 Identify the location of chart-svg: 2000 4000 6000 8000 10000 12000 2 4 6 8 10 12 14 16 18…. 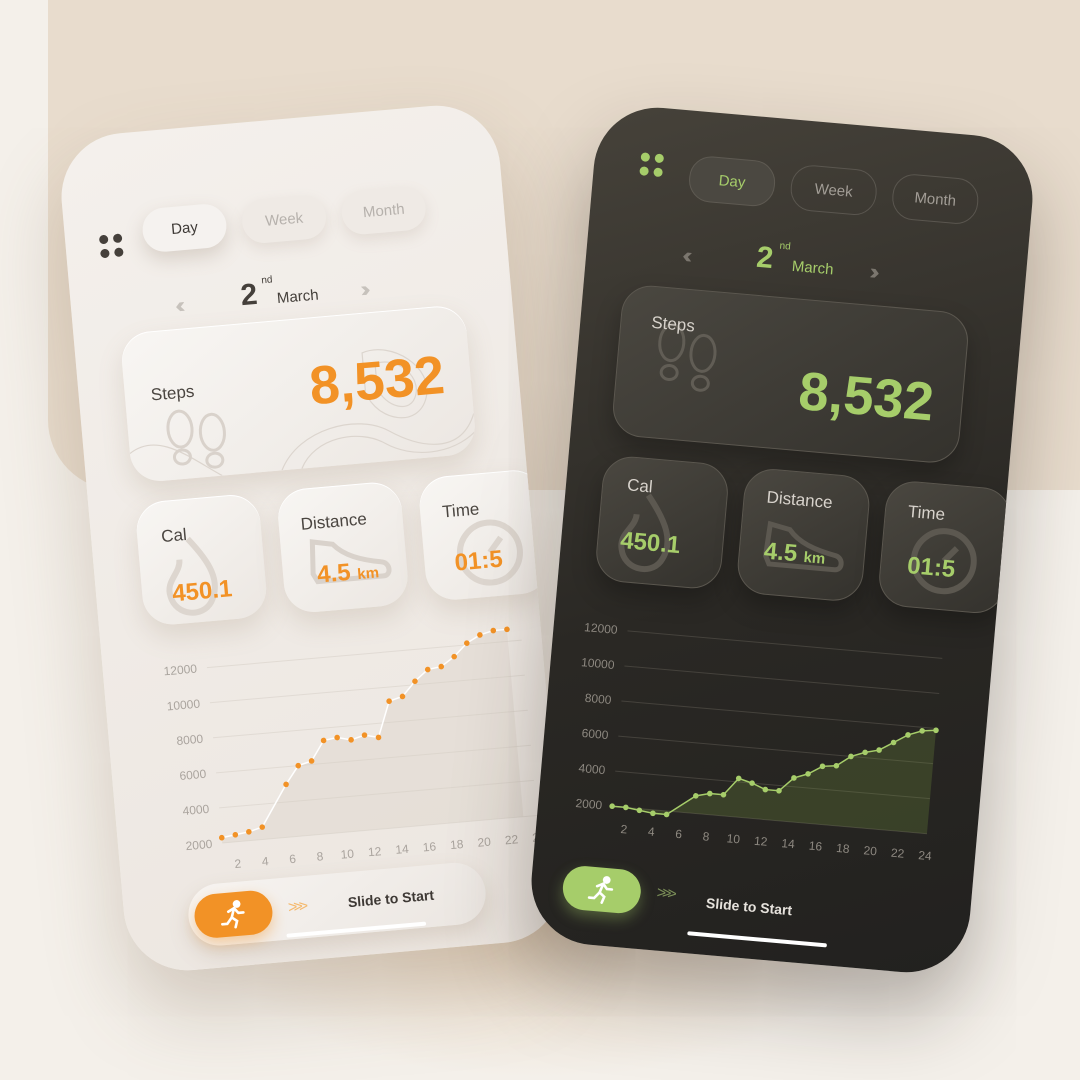
(355, 748).